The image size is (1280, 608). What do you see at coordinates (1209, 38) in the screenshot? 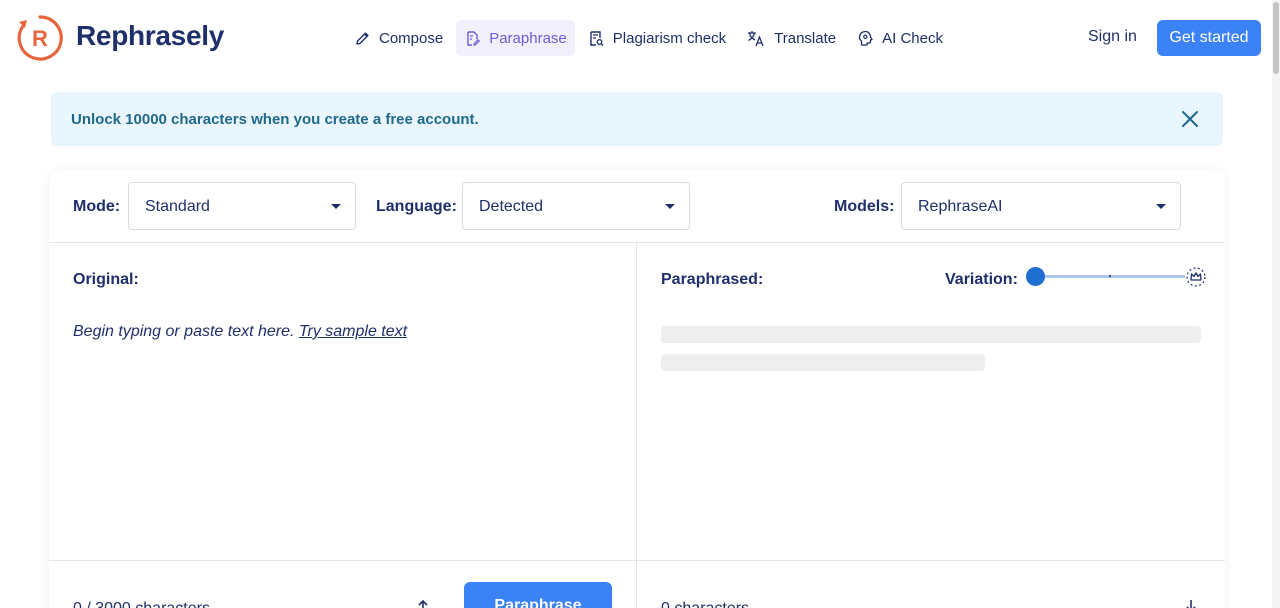
I see `get-started-button: Get started` at bounding box center [1209, 38].